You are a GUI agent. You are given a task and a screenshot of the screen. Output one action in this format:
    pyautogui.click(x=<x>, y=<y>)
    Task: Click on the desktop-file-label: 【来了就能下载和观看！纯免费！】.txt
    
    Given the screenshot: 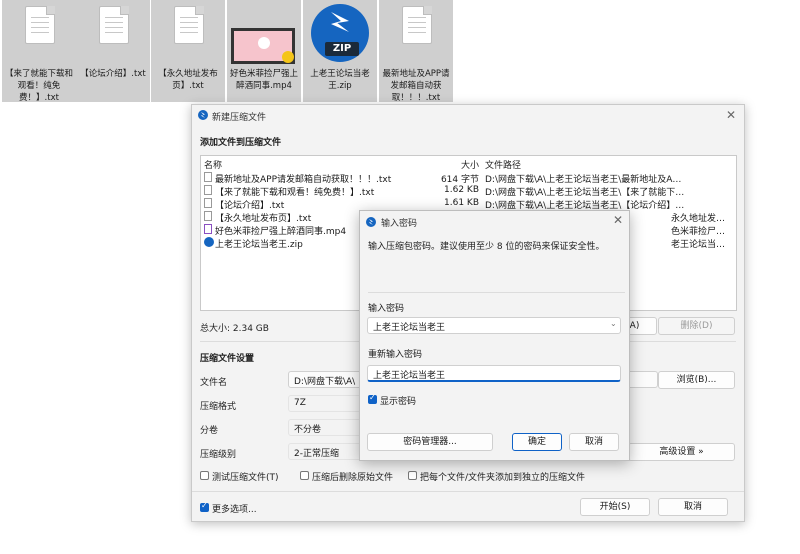 What is the action you would take?
    pyautogui.click(x=38, y=86)
    